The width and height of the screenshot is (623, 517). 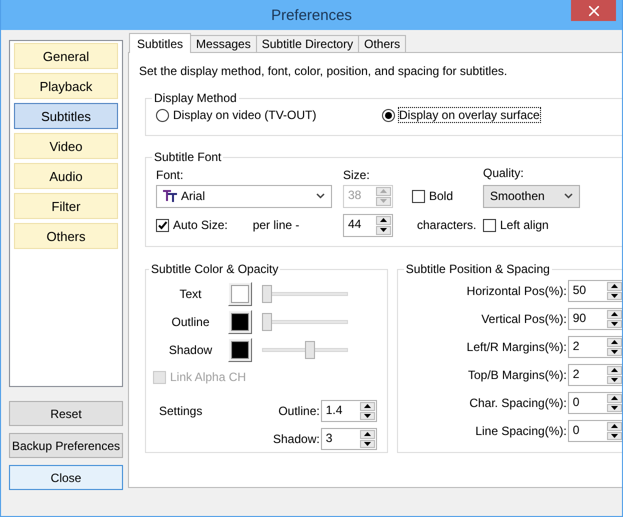 What do you see at coordinates (190, 294) in the screenshot?
I see `color-label: Text` at bounding box center [190, 294].